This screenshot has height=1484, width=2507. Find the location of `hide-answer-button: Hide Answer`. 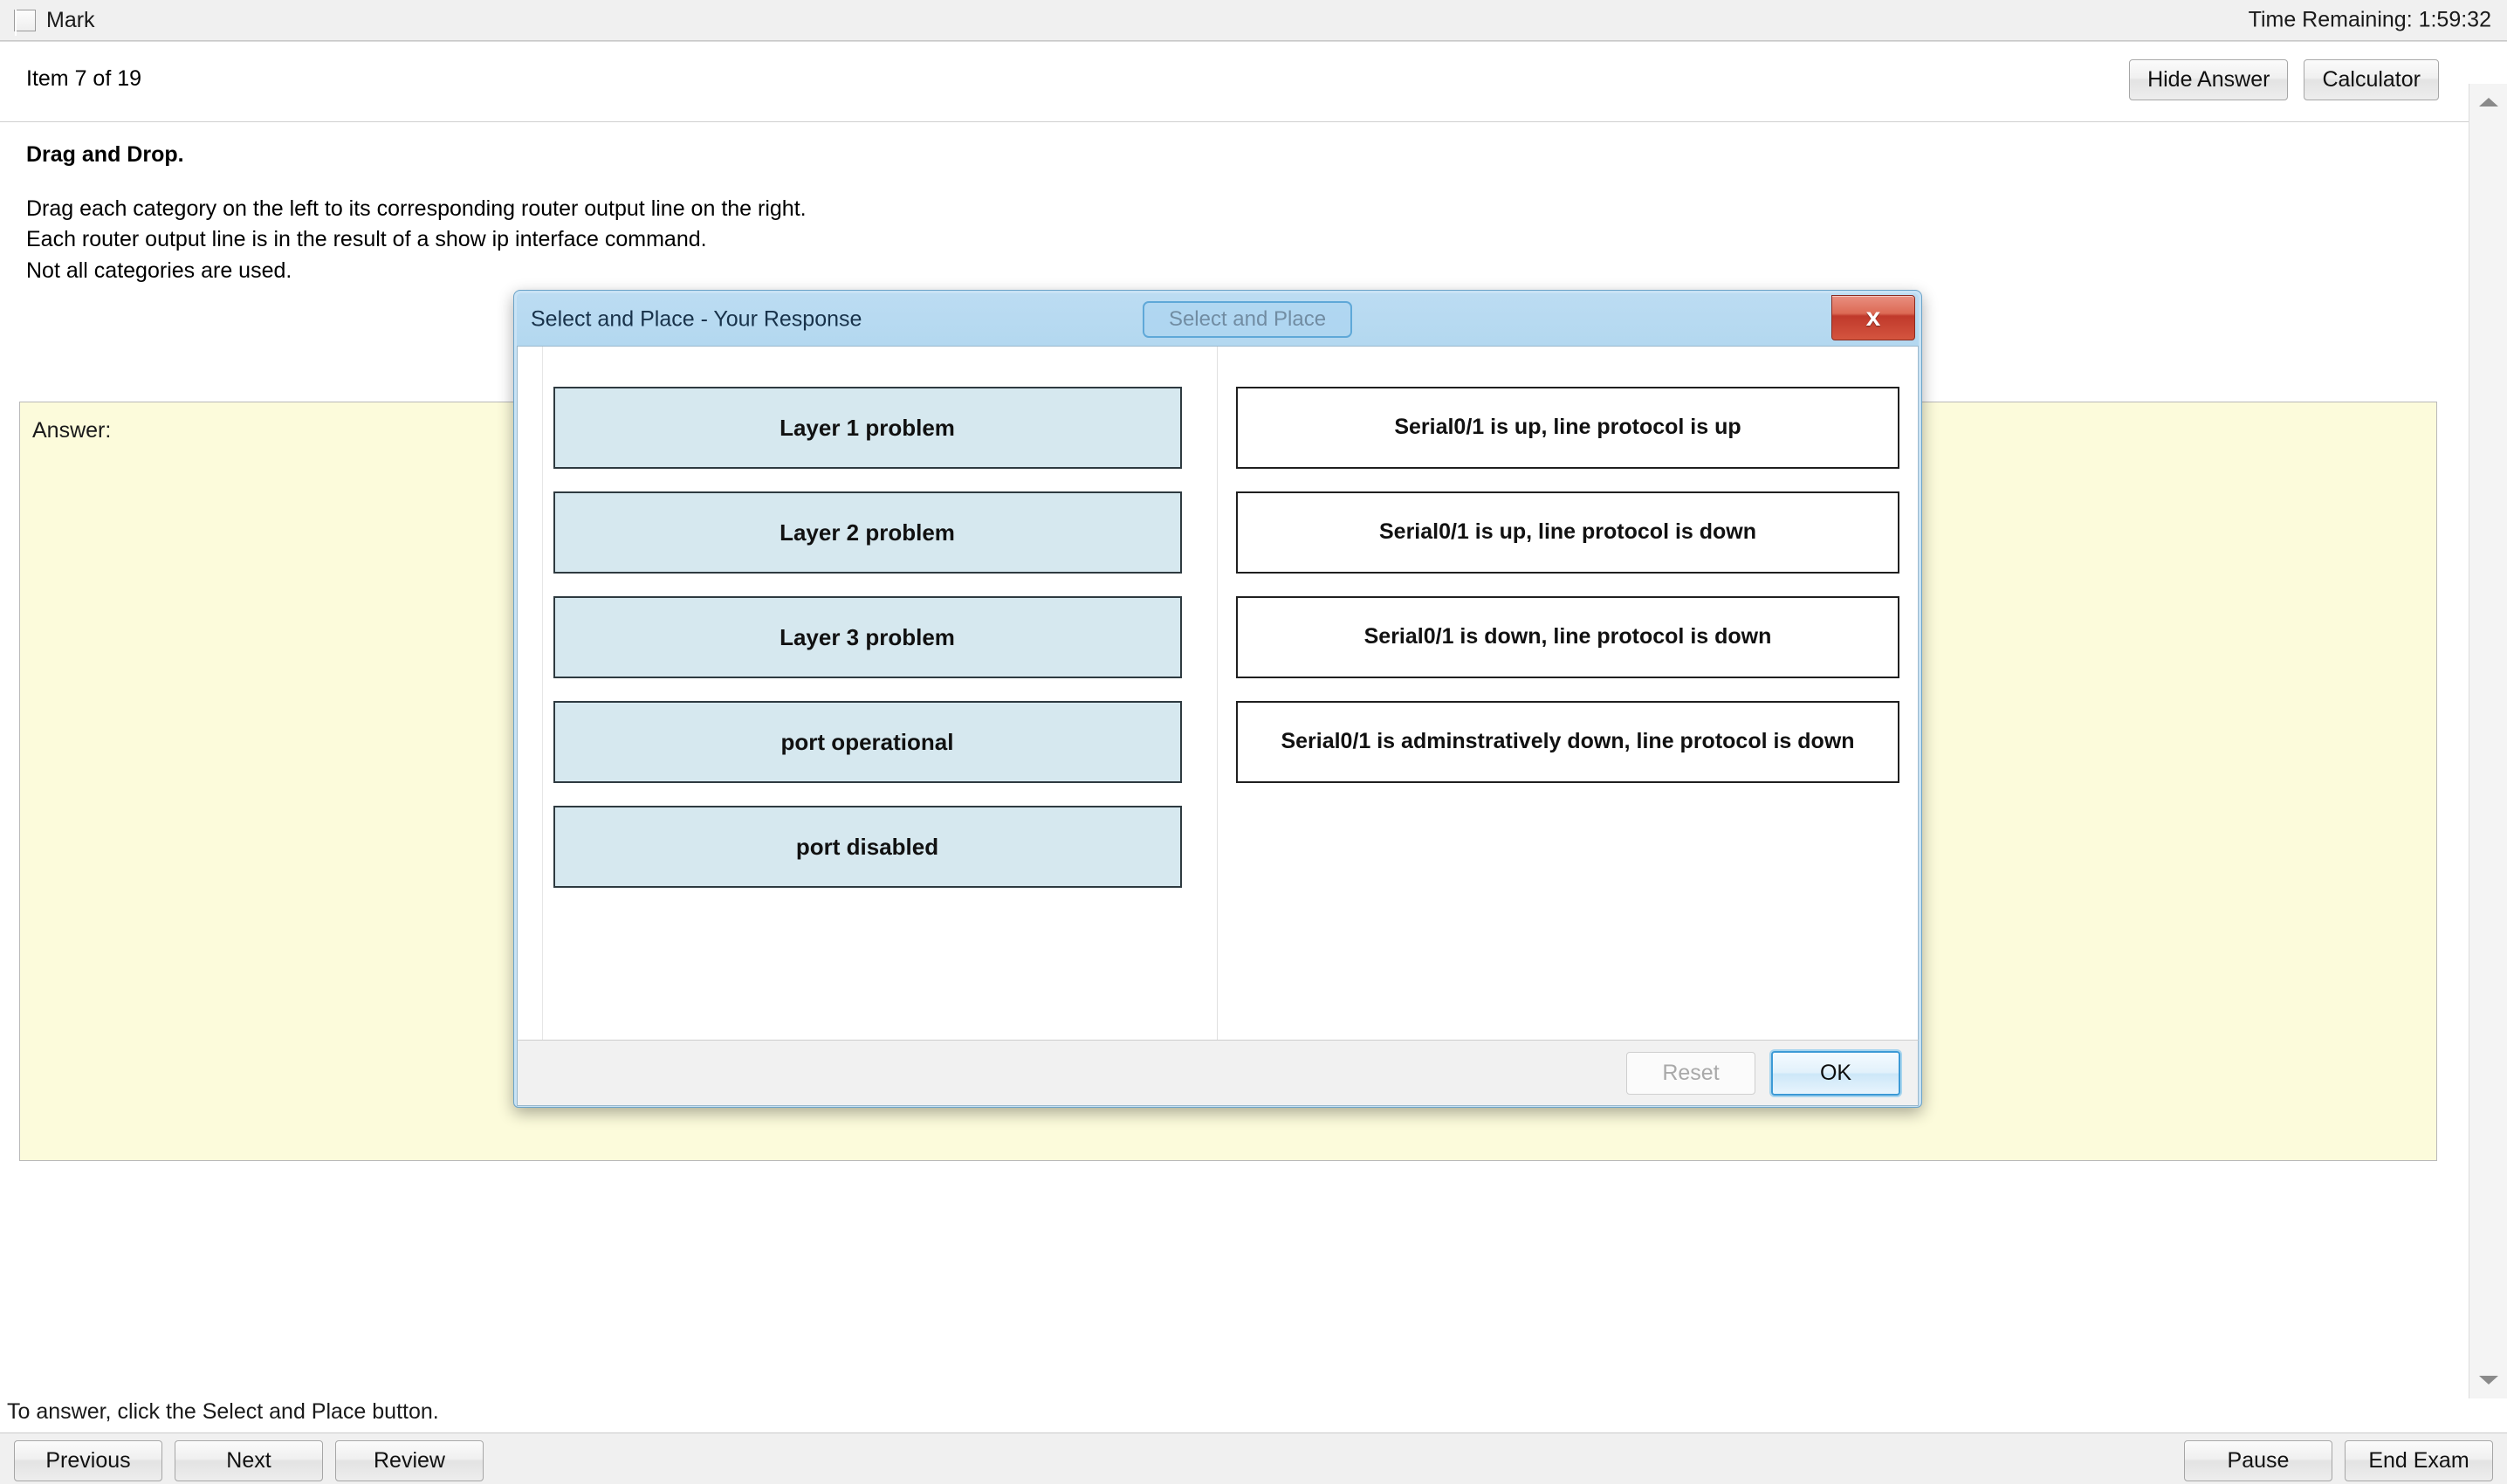

hide-answer-button: Hide Answer is located at coordinates (2209, 80).